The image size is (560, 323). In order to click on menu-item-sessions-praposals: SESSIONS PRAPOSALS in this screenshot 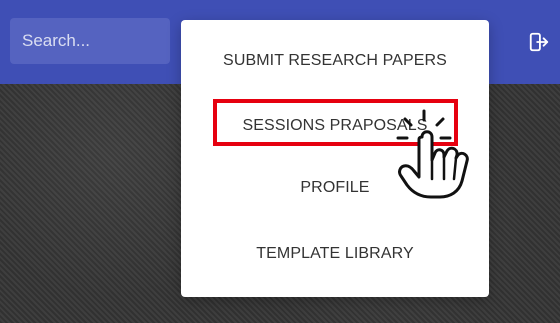, I will do `click(335, 126)`.